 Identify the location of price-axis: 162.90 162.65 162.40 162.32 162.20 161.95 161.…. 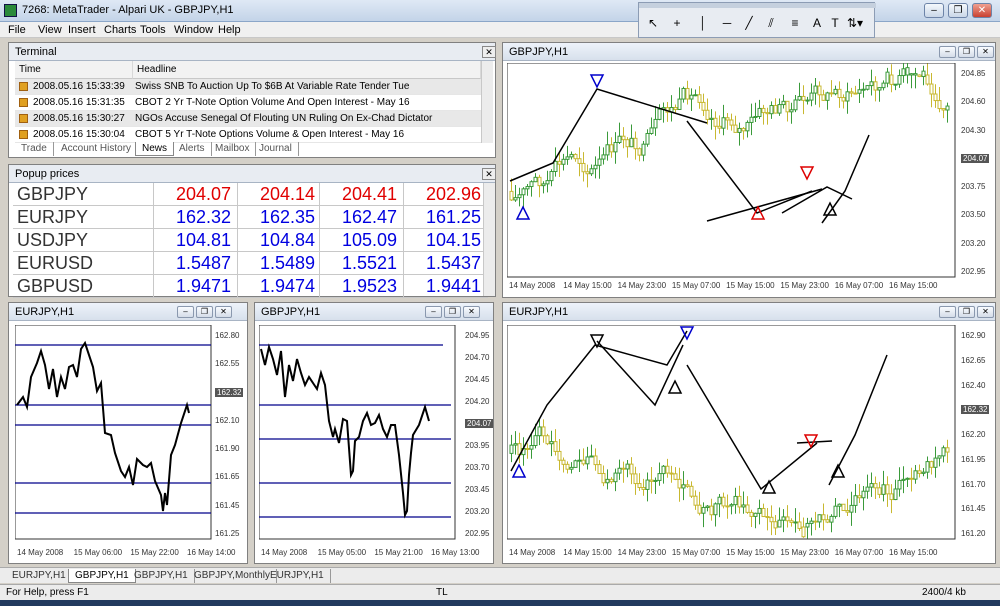
(977, 432).